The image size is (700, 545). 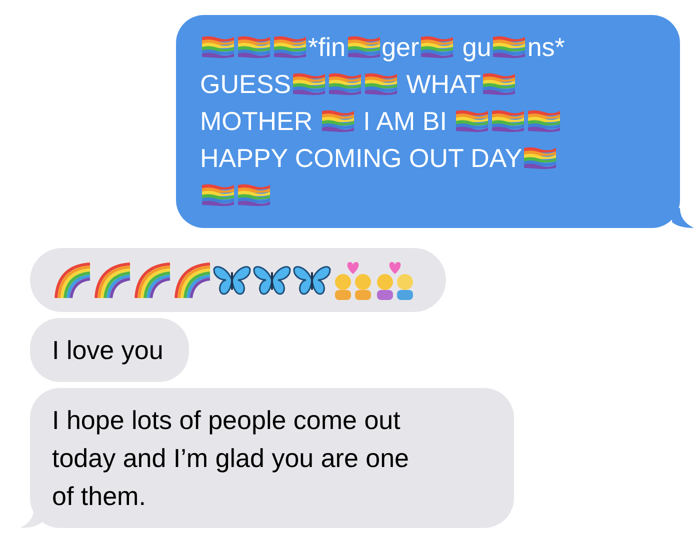 What do you see at coordinates (405, 121) in the screenshot?
I see `message-text: I AM BI` at bounding box center [405, 121].